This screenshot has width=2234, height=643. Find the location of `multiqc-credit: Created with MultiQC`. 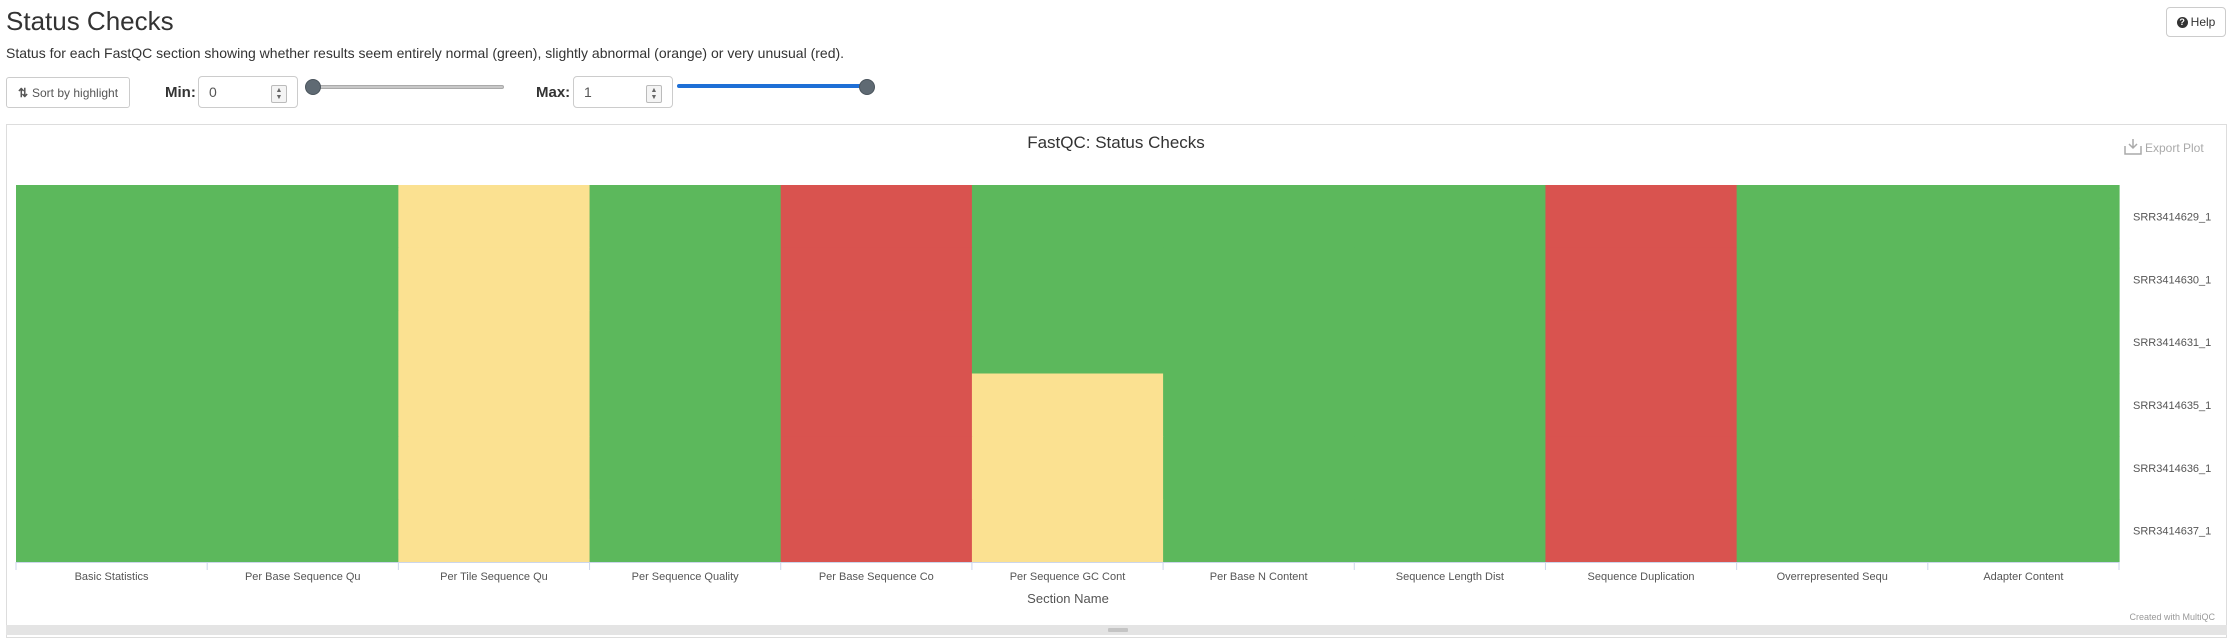

multiqc-credit: Created with MultiQC is located at coordinates (2172, 617).